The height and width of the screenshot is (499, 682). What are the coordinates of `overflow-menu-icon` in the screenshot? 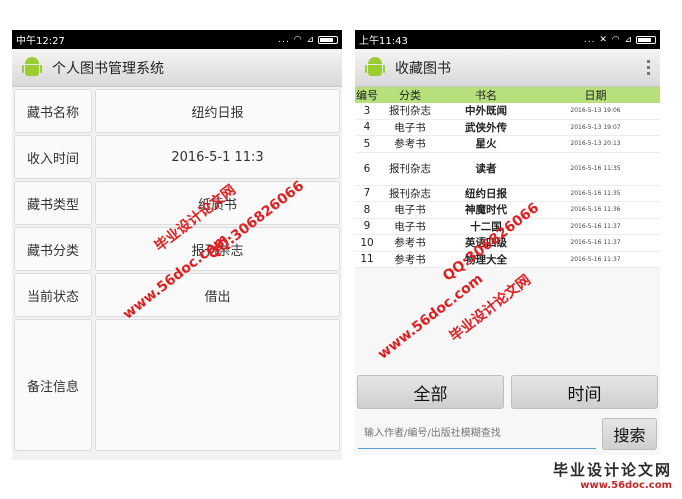 It's located at (648, 67).